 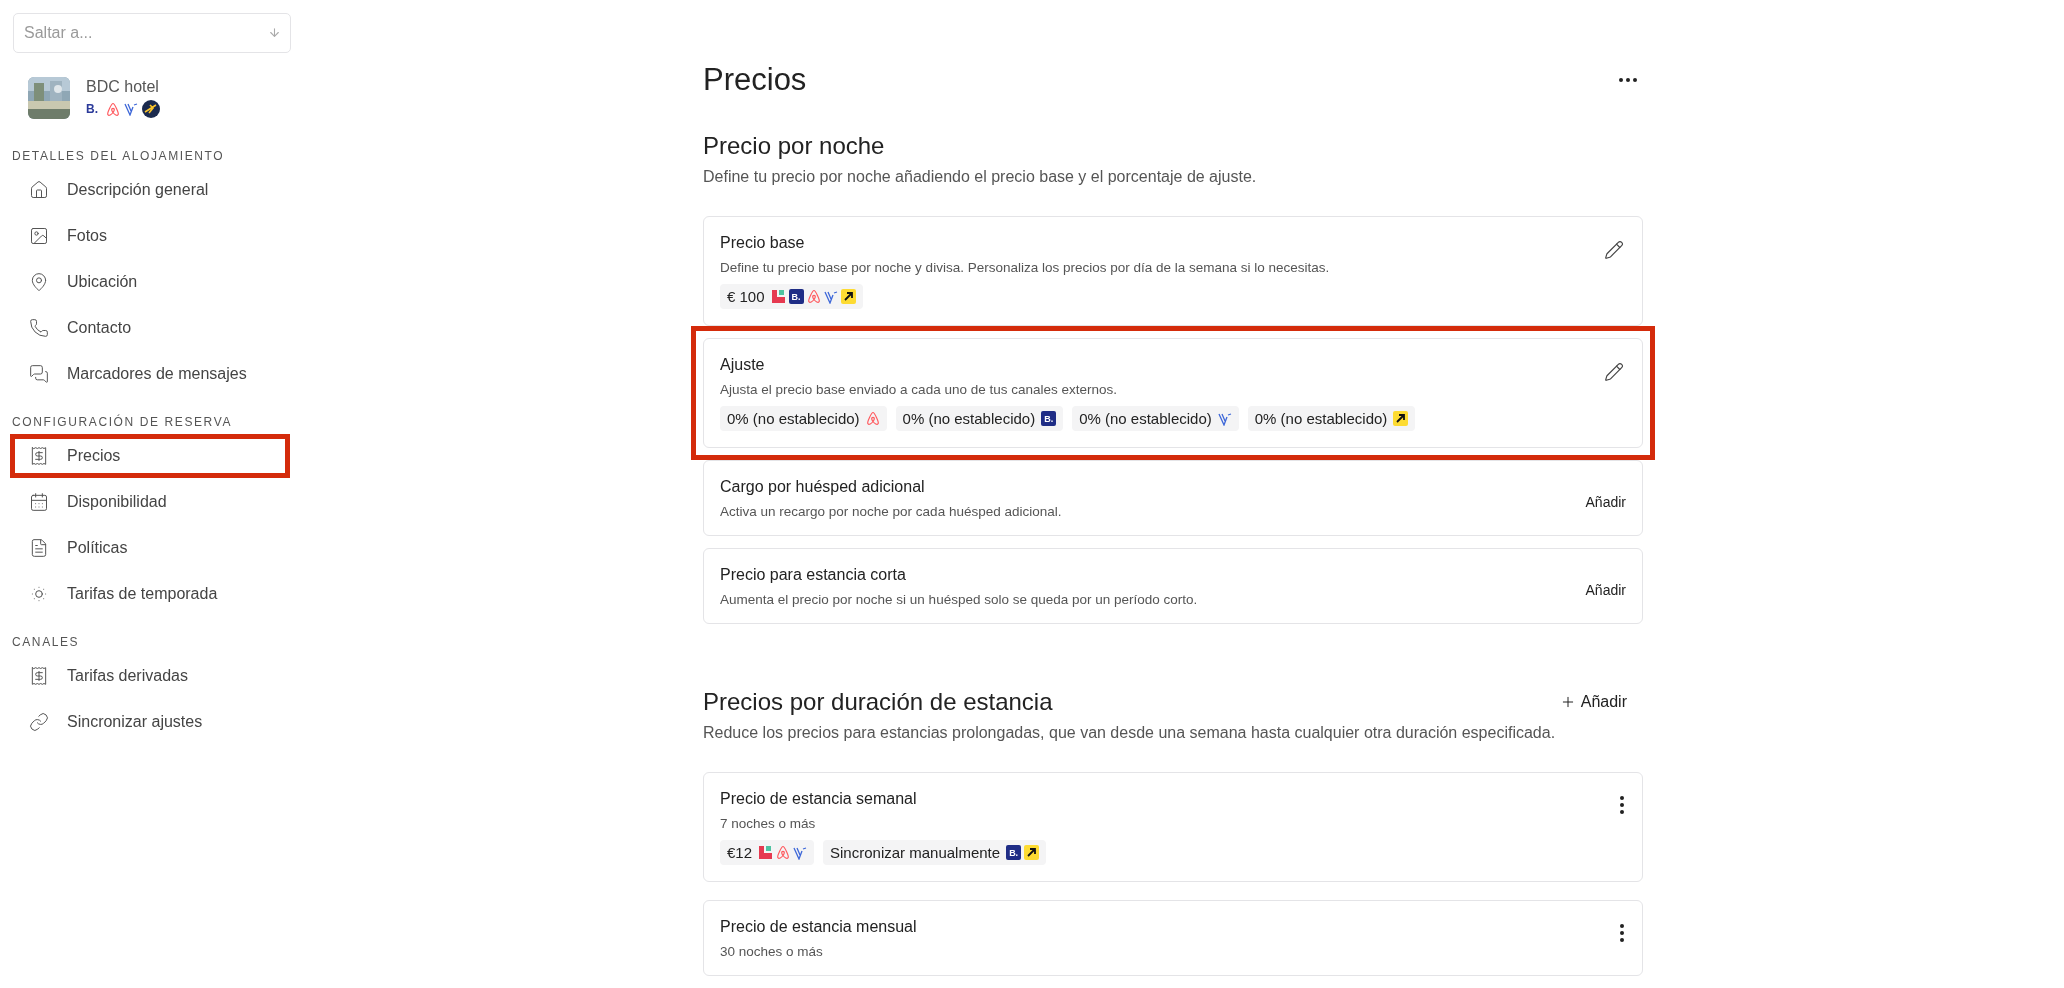 What do you see at coordinates (979, 418) in the screenshot?
I see `price-tag: 0% (no establecido) B.` at bounding box center [979, 418].